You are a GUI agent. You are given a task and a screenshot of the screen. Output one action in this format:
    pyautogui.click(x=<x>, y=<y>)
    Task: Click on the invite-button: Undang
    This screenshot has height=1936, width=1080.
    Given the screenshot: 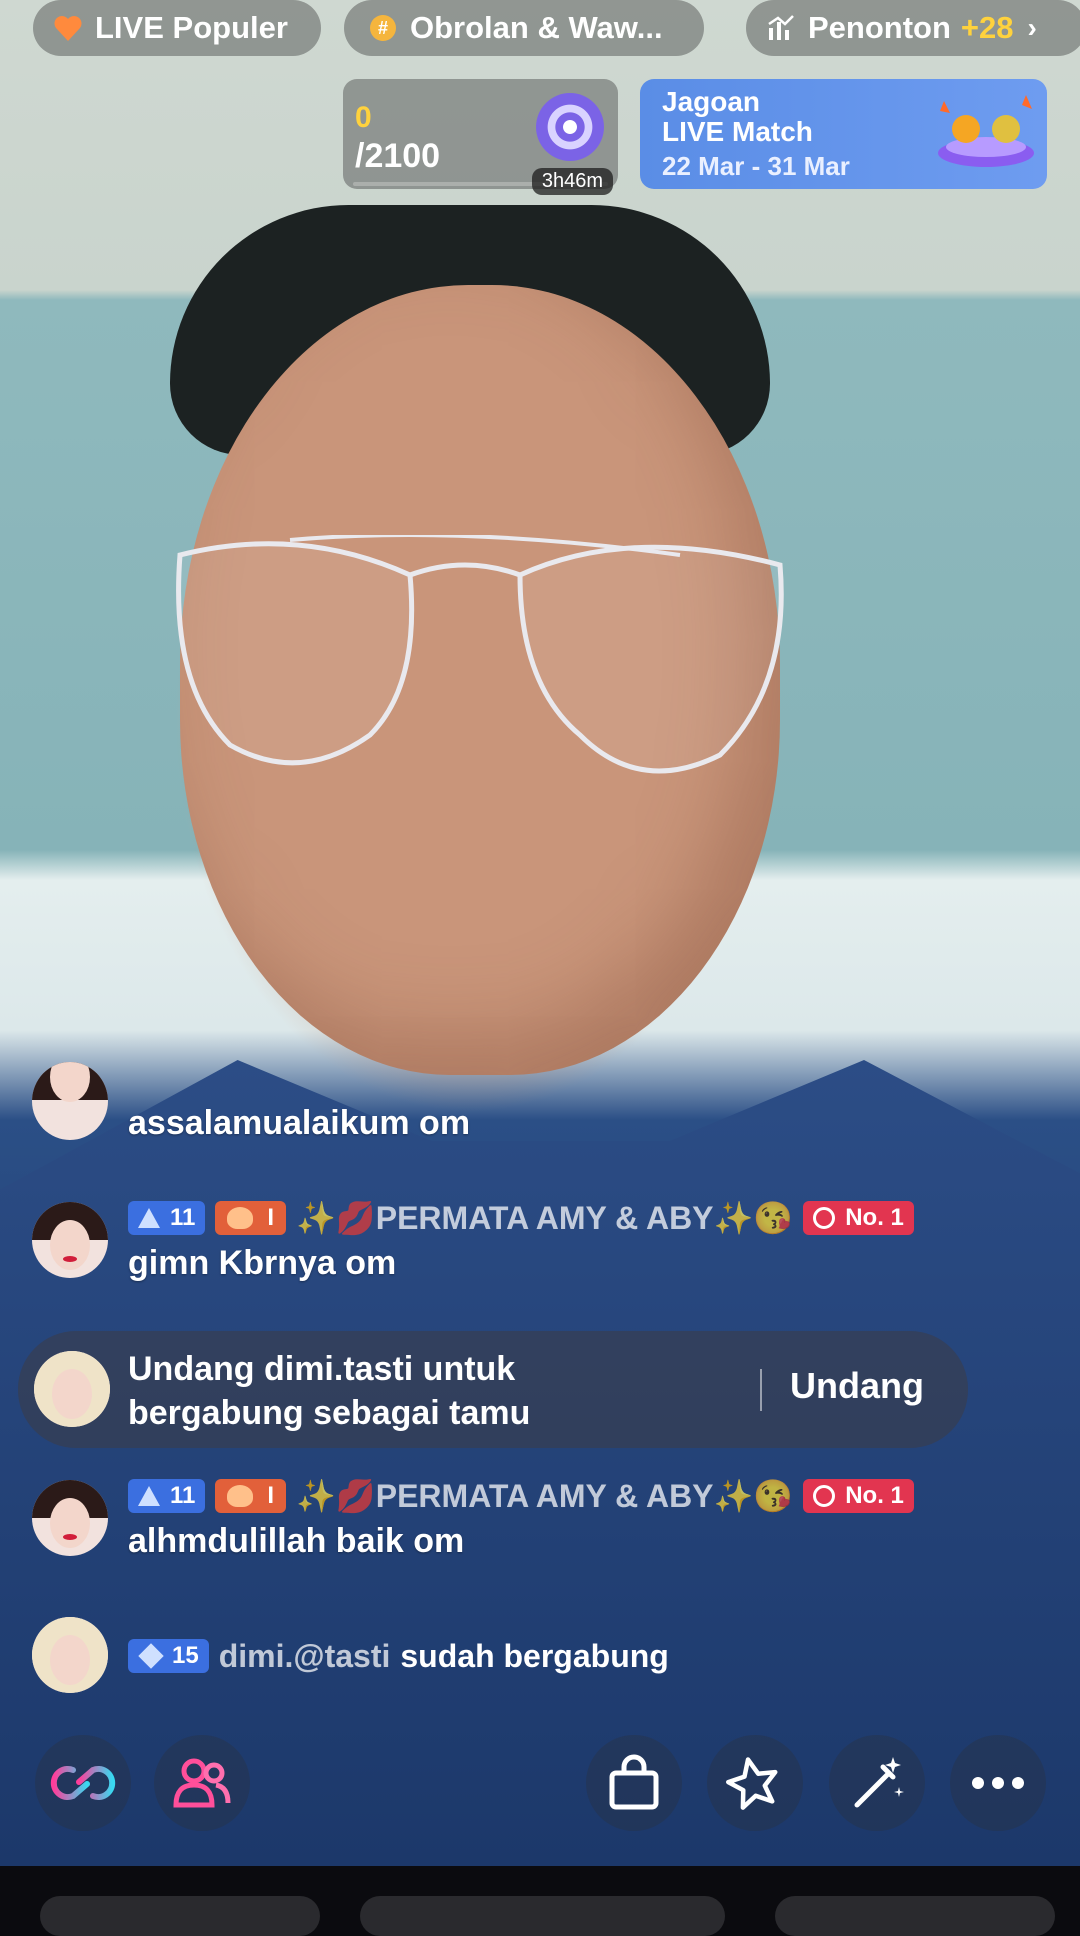 What is the action you would take?
    pyautogui.click(x=857, y=1386)
    